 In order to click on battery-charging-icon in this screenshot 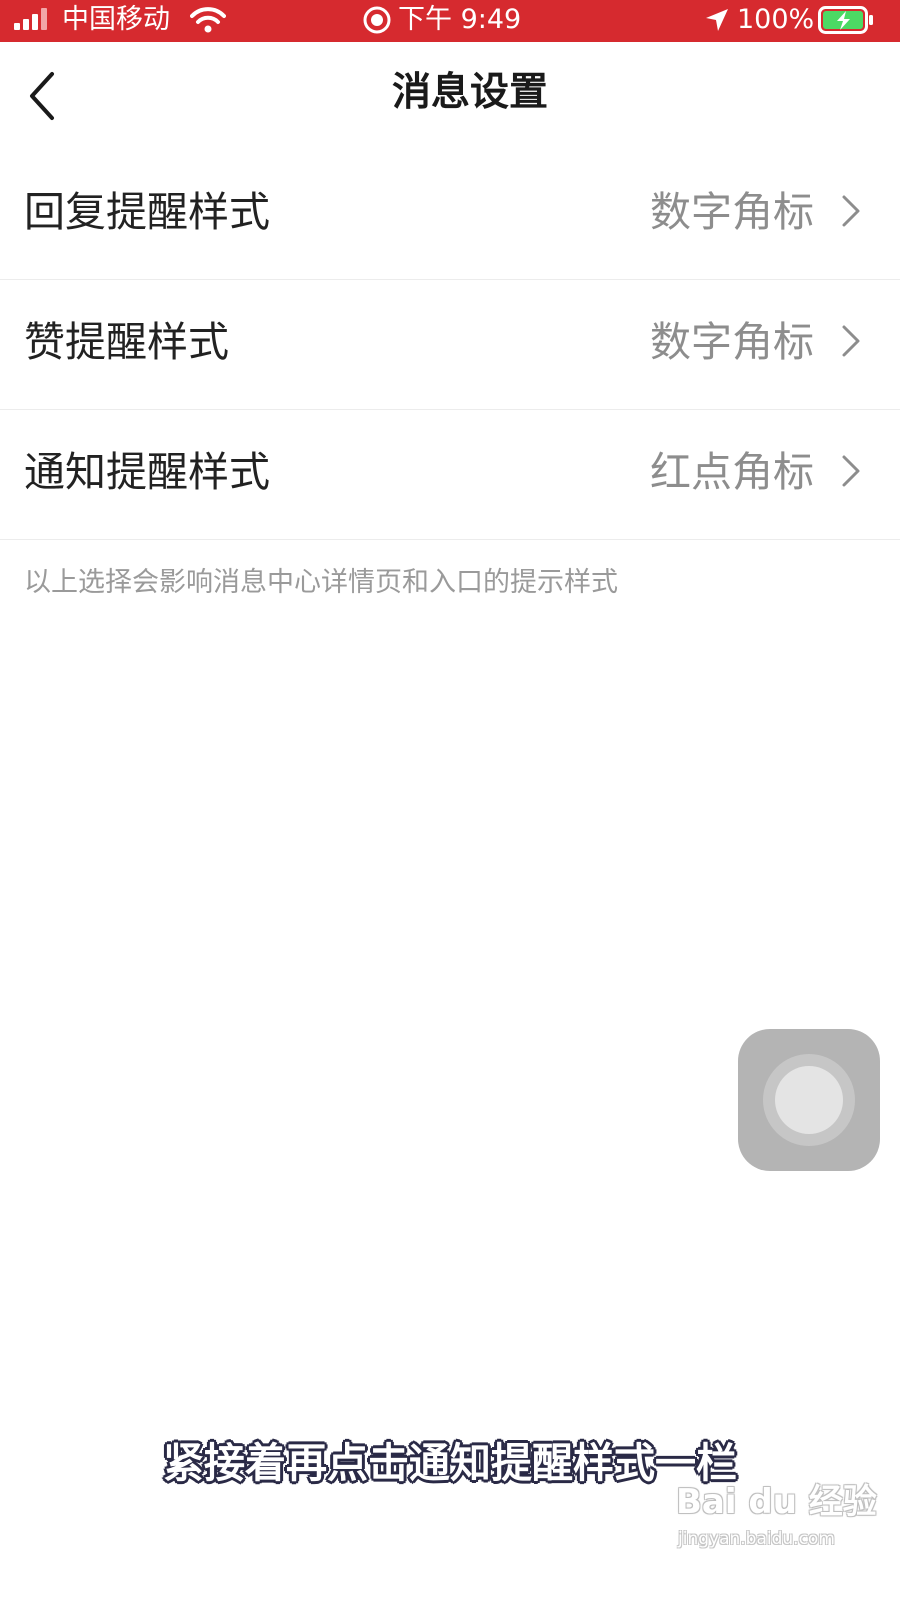, I will do `click(845, 20)`.